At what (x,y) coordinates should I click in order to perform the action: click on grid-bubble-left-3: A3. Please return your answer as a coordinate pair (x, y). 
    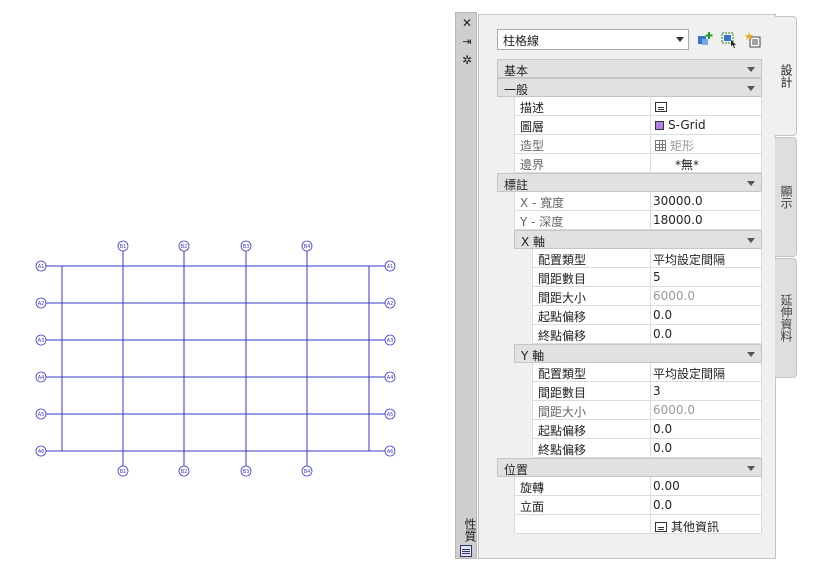
    Looking at the image, I should click on (41, 340).